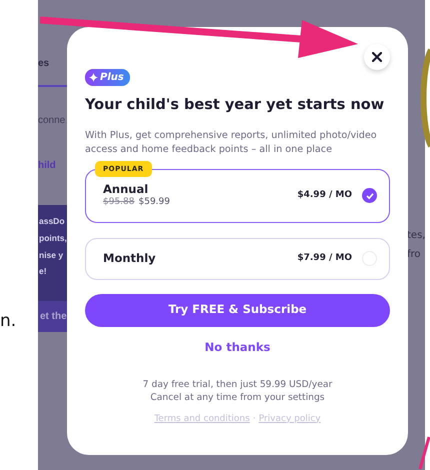 Image resolution: width=430 pixels, height=470 pixels. Describe the element at coordinates (237, 310) in the screenshot. I see `subscribe-button: Try FREE & Subscribe` at that location.